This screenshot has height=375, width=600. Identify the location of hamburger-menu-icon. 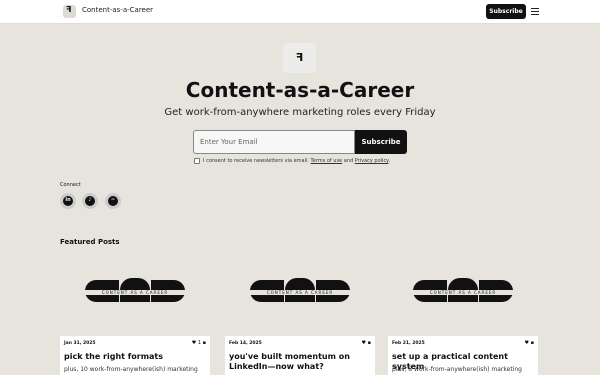
(535, 11).